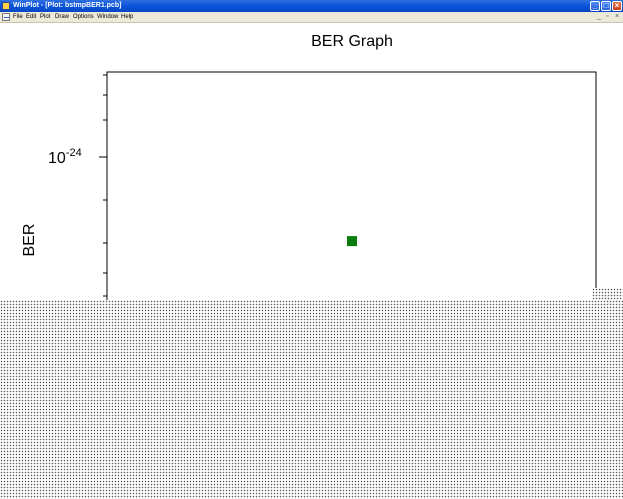 The height and width of the screenshot is (499, 623). I want to click on chart-title: BER Graph, so click(352, 41).